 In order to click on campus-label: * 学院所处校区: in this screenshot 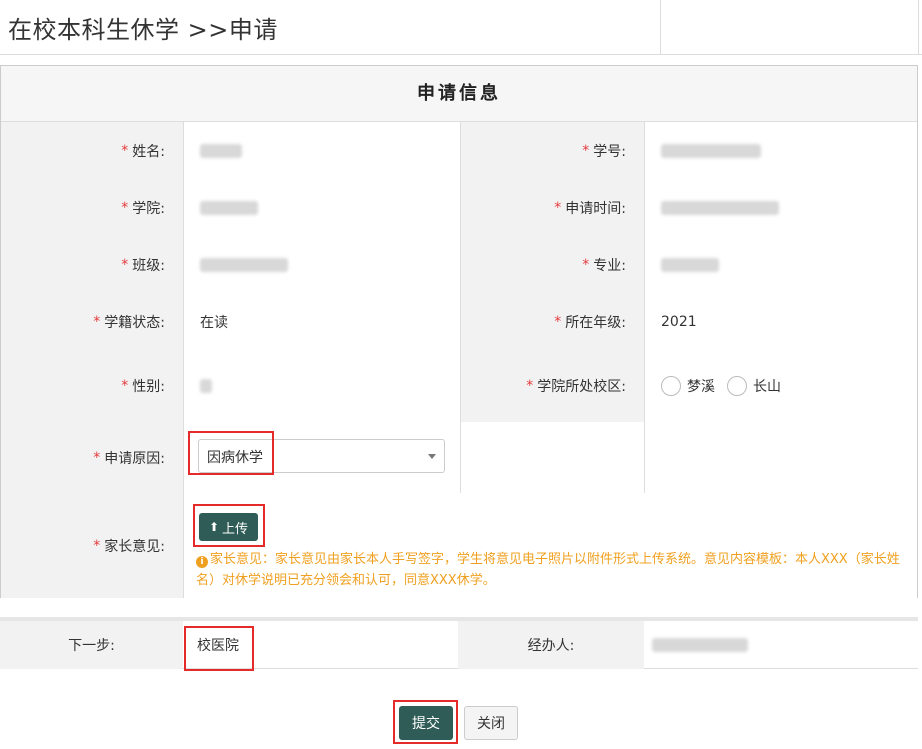, I will do `click(553, 386)`.